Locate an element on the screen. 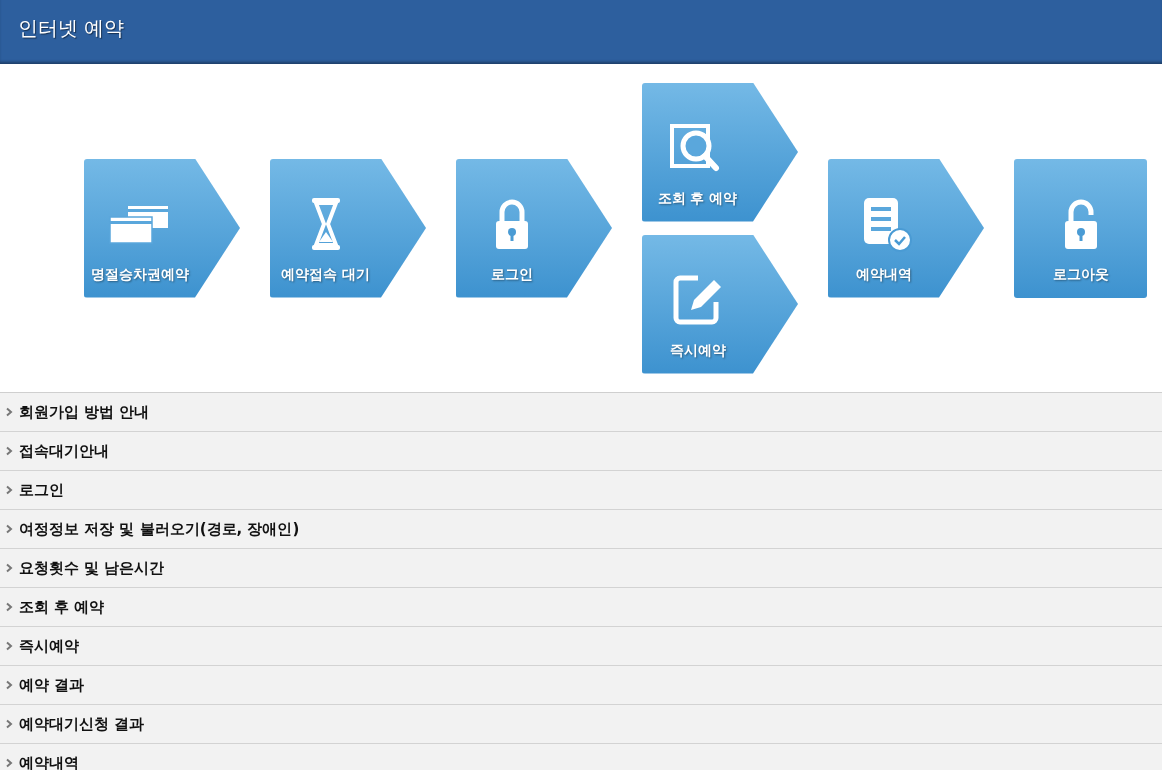  accordion-item: 로그인 is located at coordinates (581, 490).